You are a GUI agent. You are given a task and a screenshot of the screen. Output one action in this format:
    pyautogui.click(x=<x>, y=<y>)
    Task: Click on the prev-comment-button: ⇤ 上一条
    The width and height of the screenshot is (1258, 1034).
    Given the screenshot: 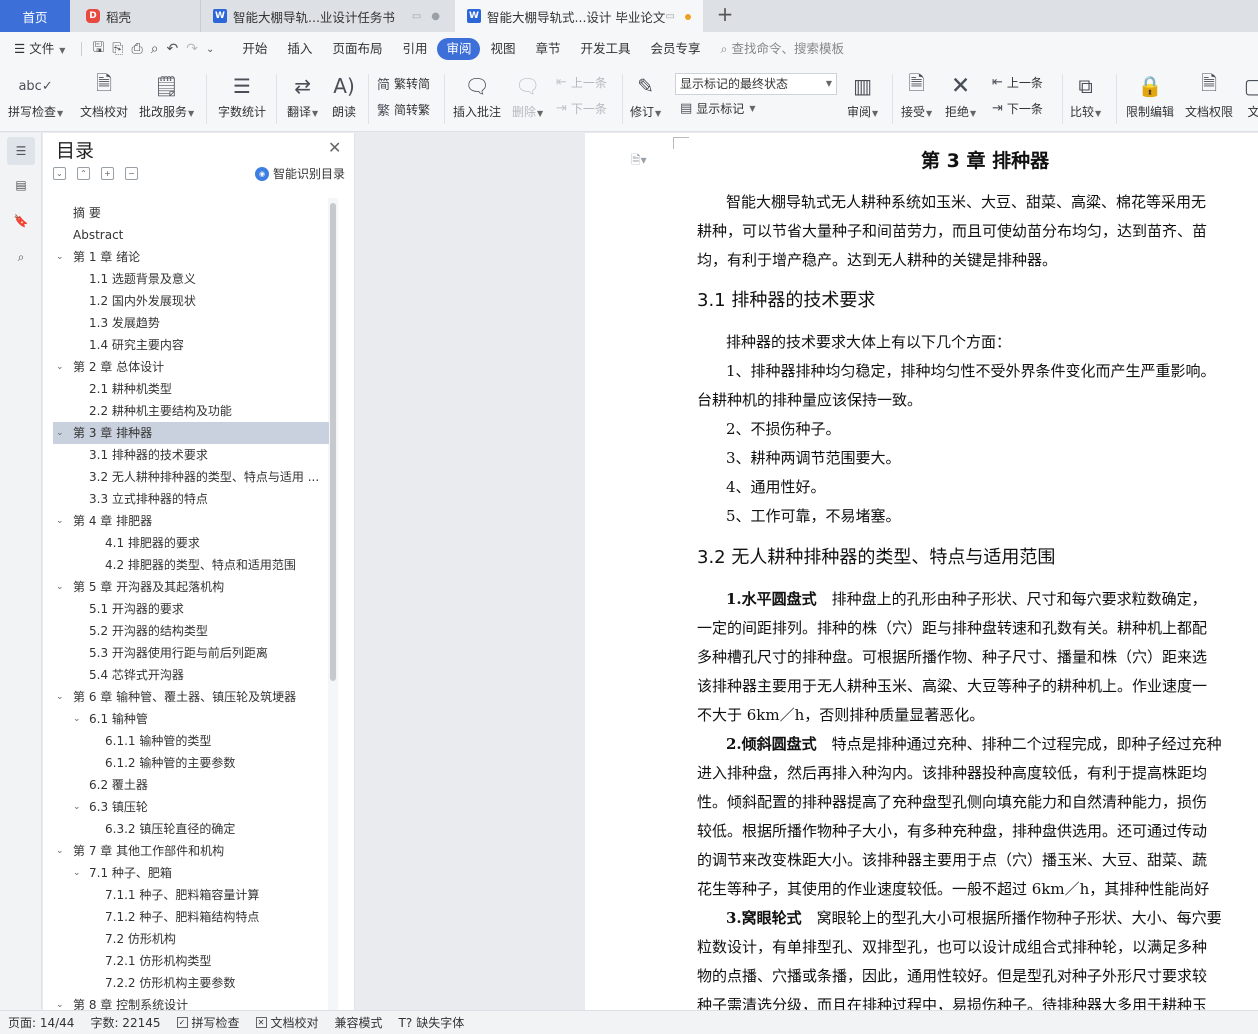 What is the action you would take?
    pyautogui.click(x=581, y=82)
    